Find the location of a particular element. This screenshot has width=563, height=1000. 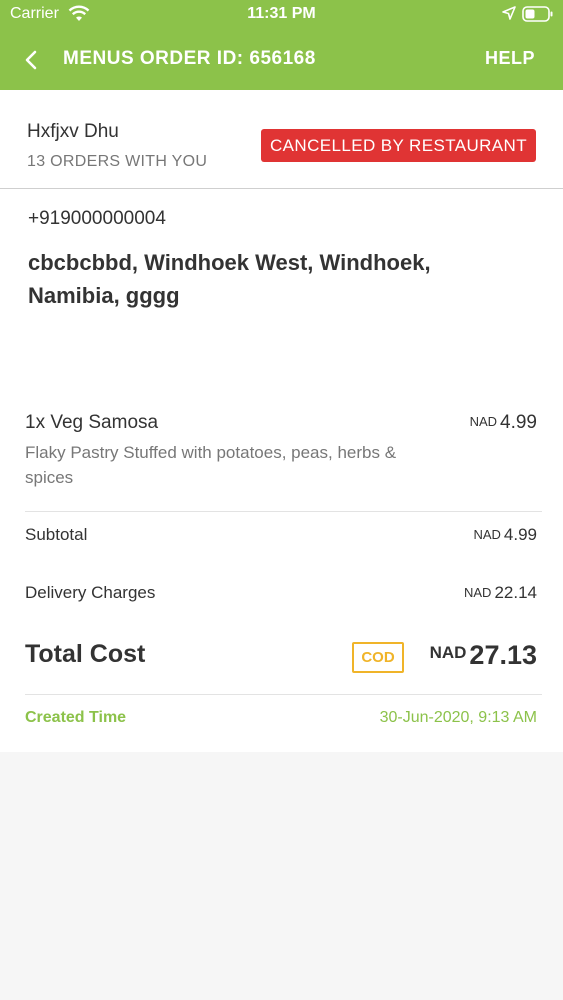

help-button: HELP is located at coordinates (510, 58).